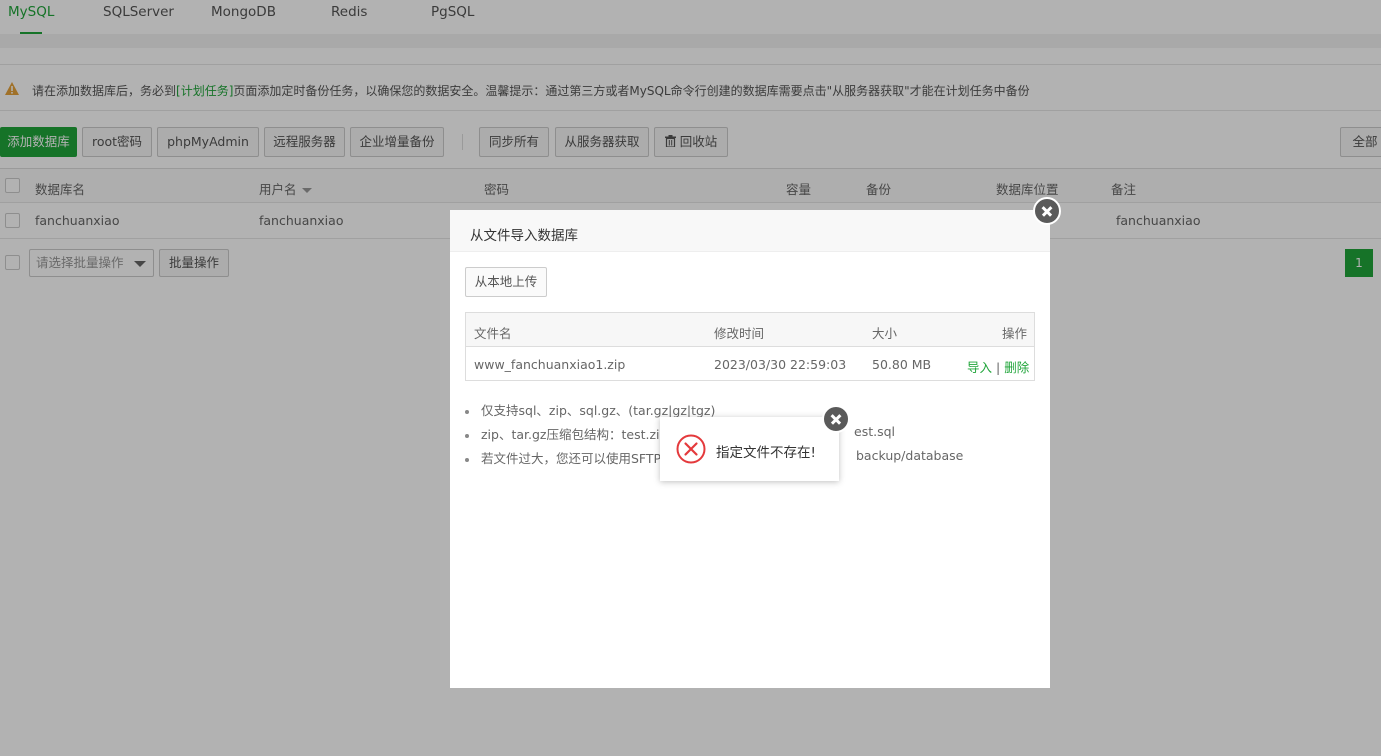 This screenshot has width=1381, height=756. What do you see at coordinates (524, 236) in the screenshot?
I see `modal-title: 从文件导入数据库` at bounding box center [524, 236].